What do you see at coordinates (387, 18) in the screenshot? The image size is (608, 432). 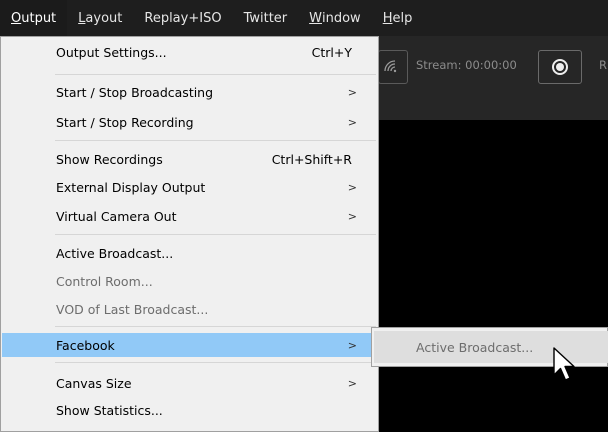 I see `menu-help-mnemonic: H` at bounding box center [387, 18].